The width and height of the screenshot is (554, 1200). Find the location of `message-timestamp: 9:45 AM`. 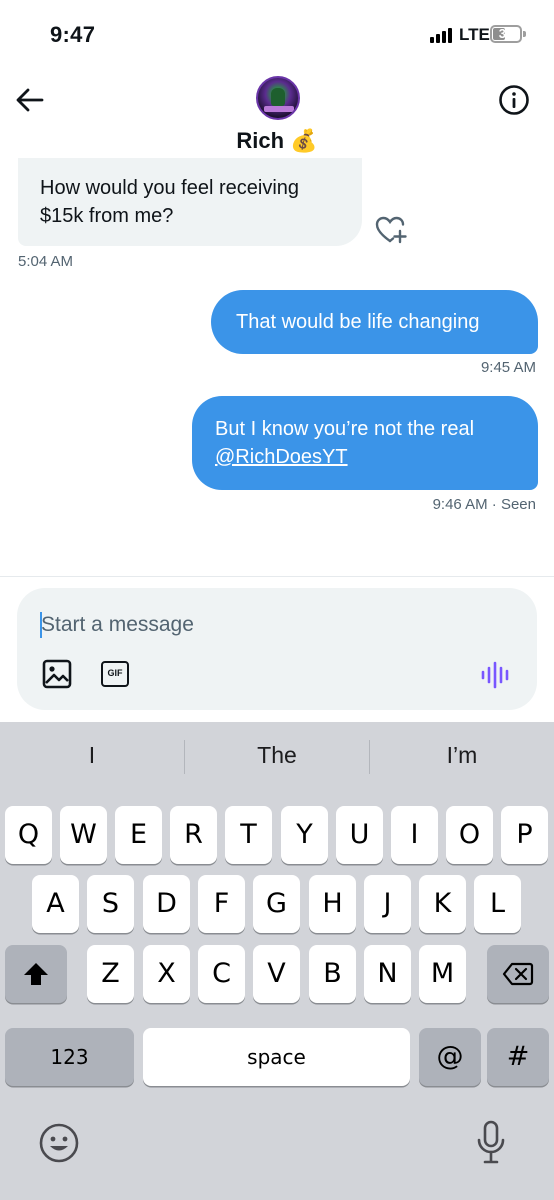

message-timestamp: 9:45 AM is located at coordinates (508, 367).